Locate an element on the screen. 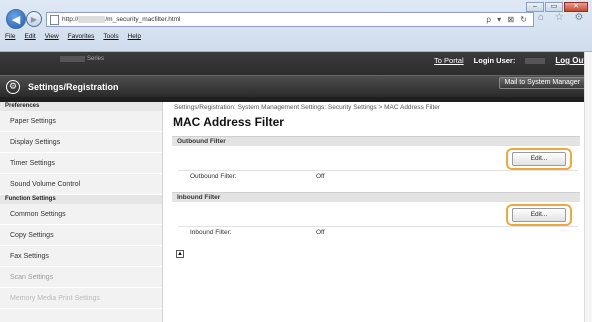 This screenshot has width=592, height=322. outbound-filter-label: Outbound Filter: is located at coordinates (213, 176).